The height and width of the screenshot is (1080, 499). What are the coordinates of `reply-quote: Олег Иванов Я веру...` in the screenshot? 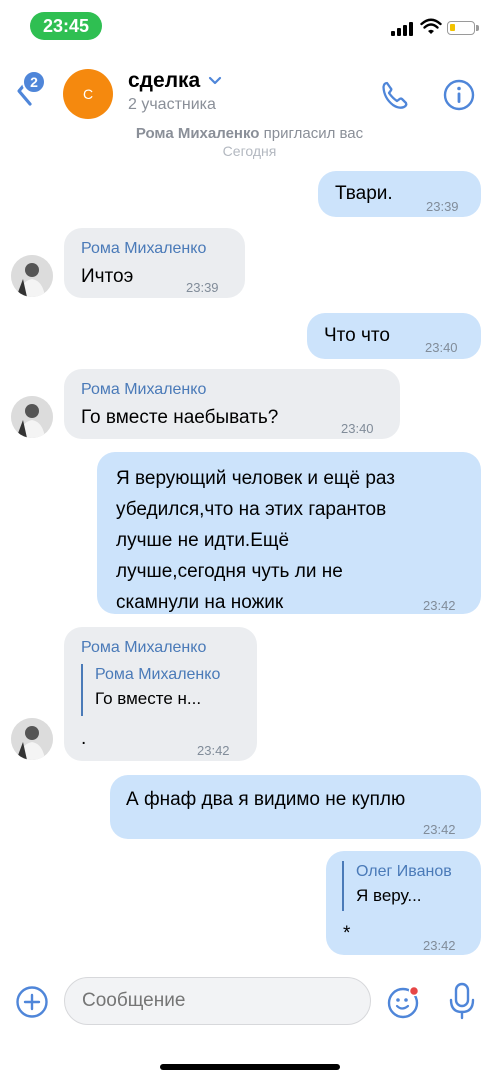 It's located at (397, 886).